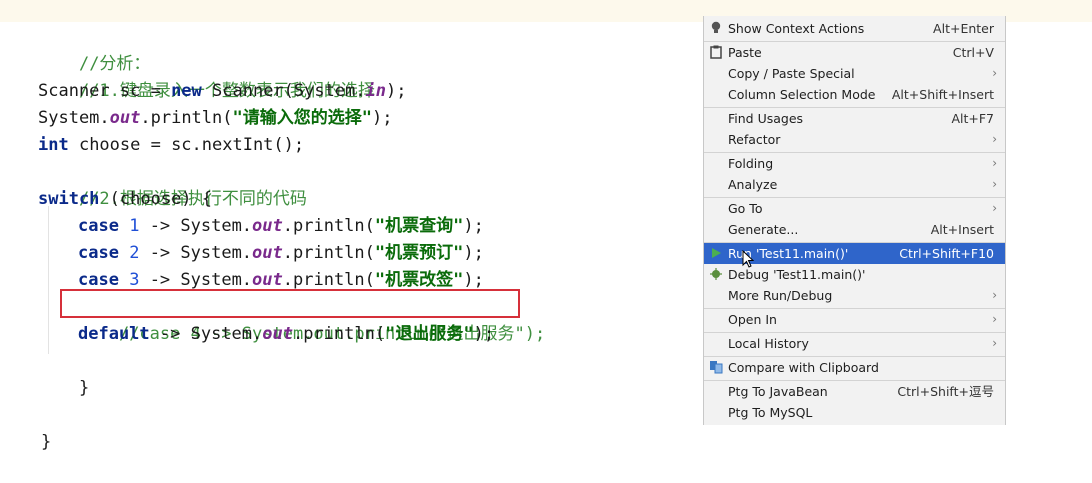 The image size is (1092, 483). I want to click on clipboard-icon, so click(716, 52).